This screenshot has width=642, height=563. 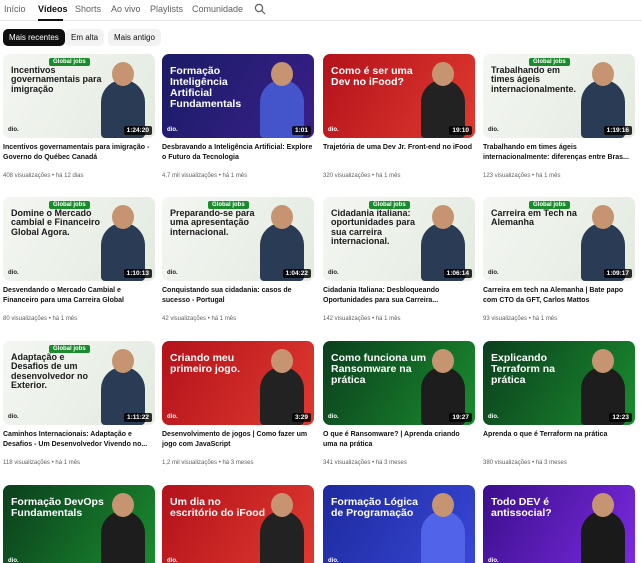 What do you see at coordinates (301, 417) in the screenshot?
I see `video-duration: 3:29` at bounding box center [301, 417].